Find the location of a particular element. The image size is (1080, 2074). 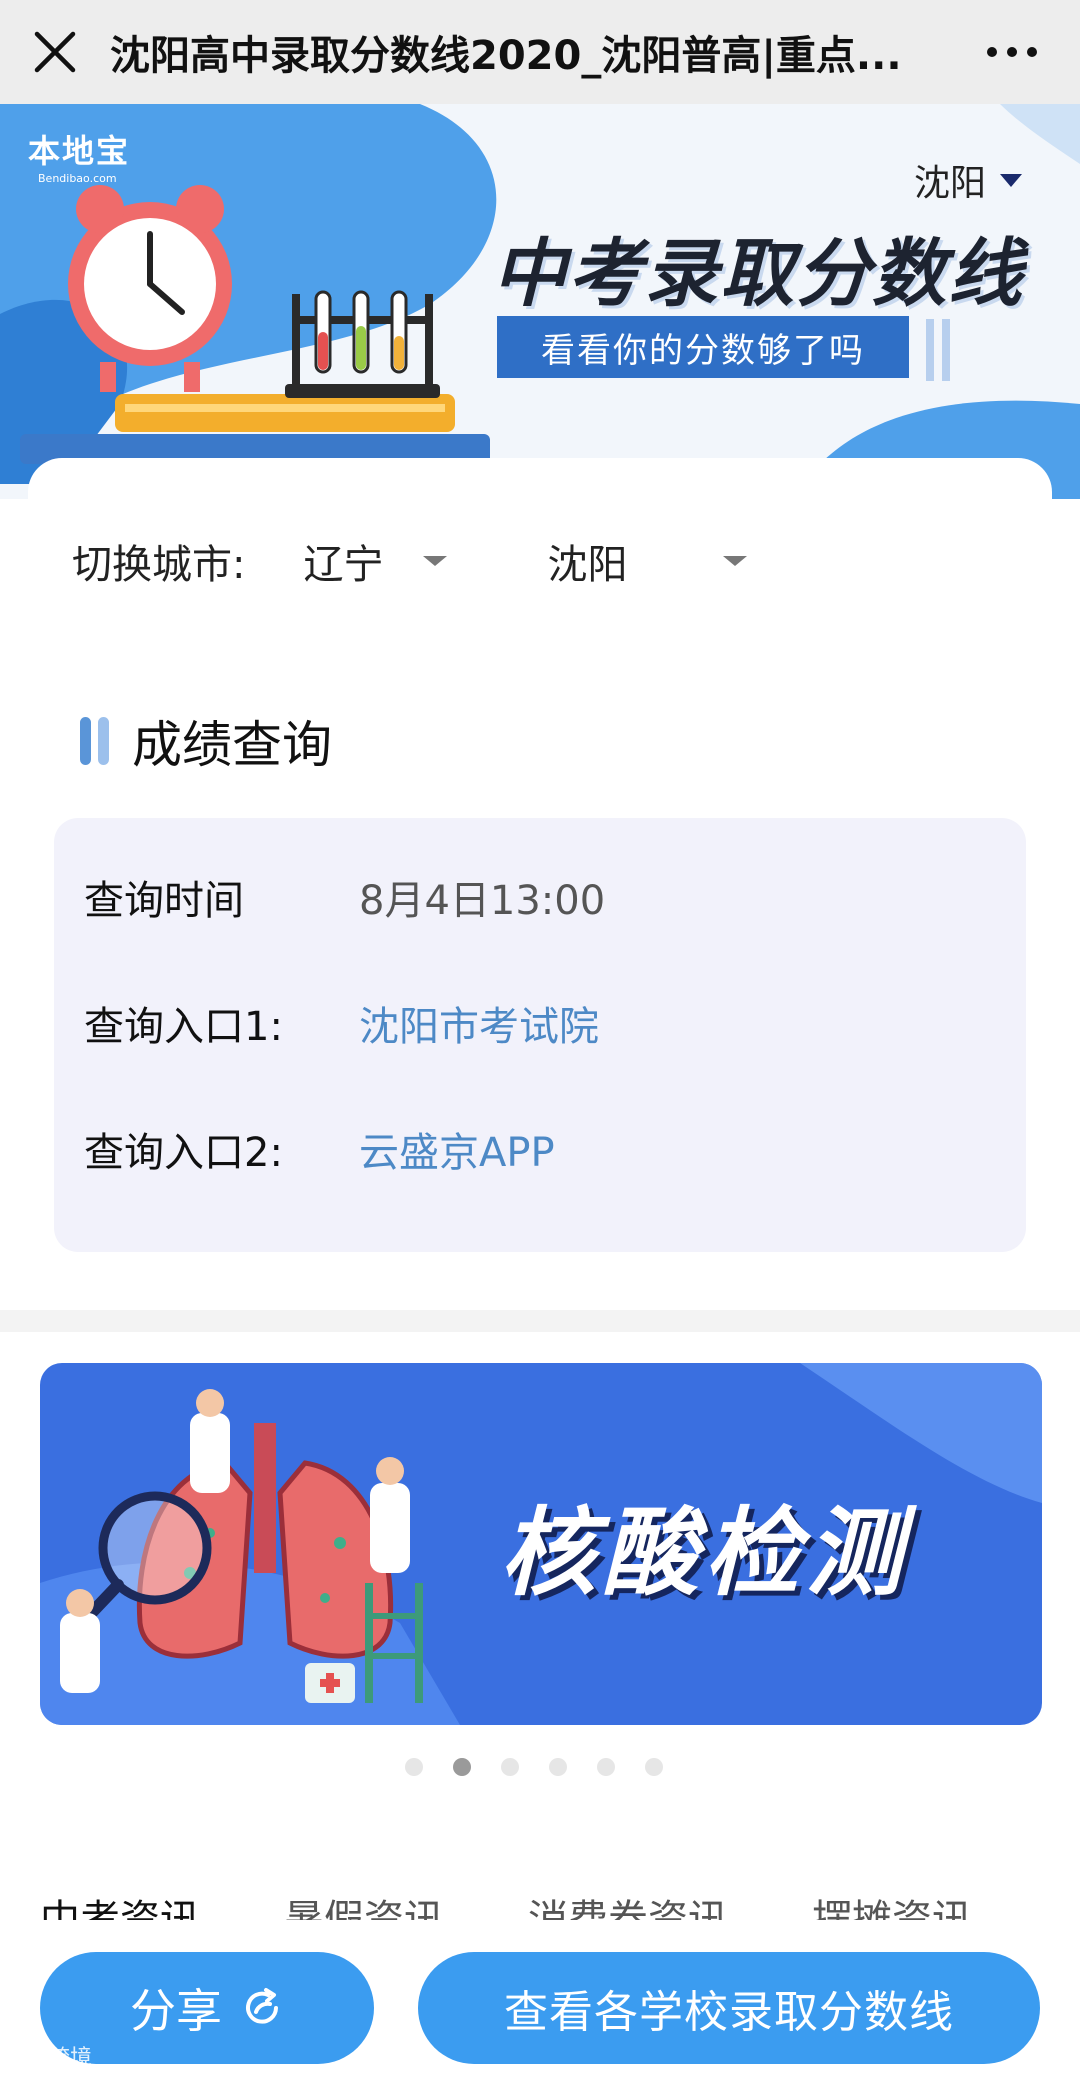

tab-stall-news: 摆摊资讯 is located at coordinates (892, 1900).